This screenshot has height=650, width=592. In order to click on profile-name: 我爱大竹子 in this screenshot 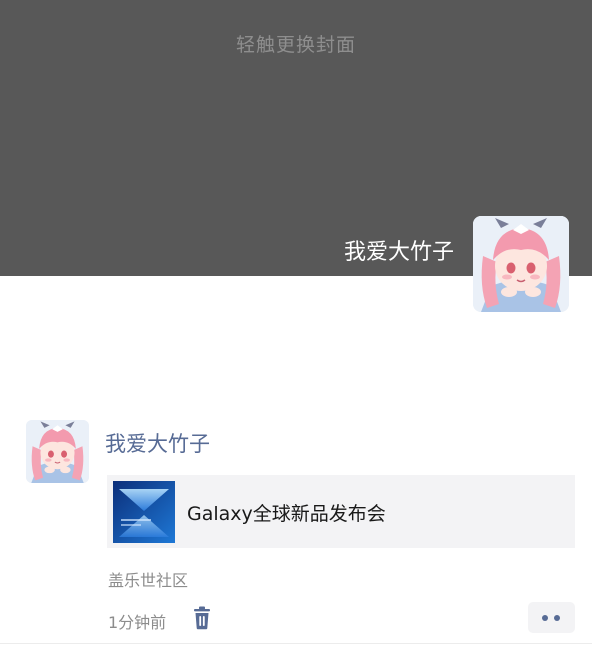, I will do `click(398, 252)`.